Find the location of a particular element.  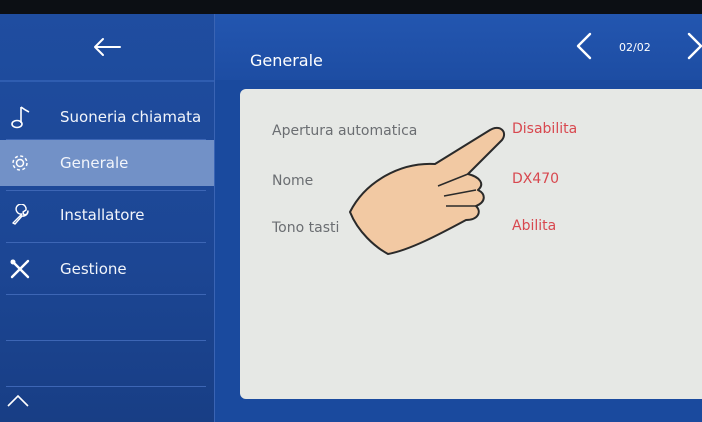

chevron-right-icon is located at coordinates (694, 46).